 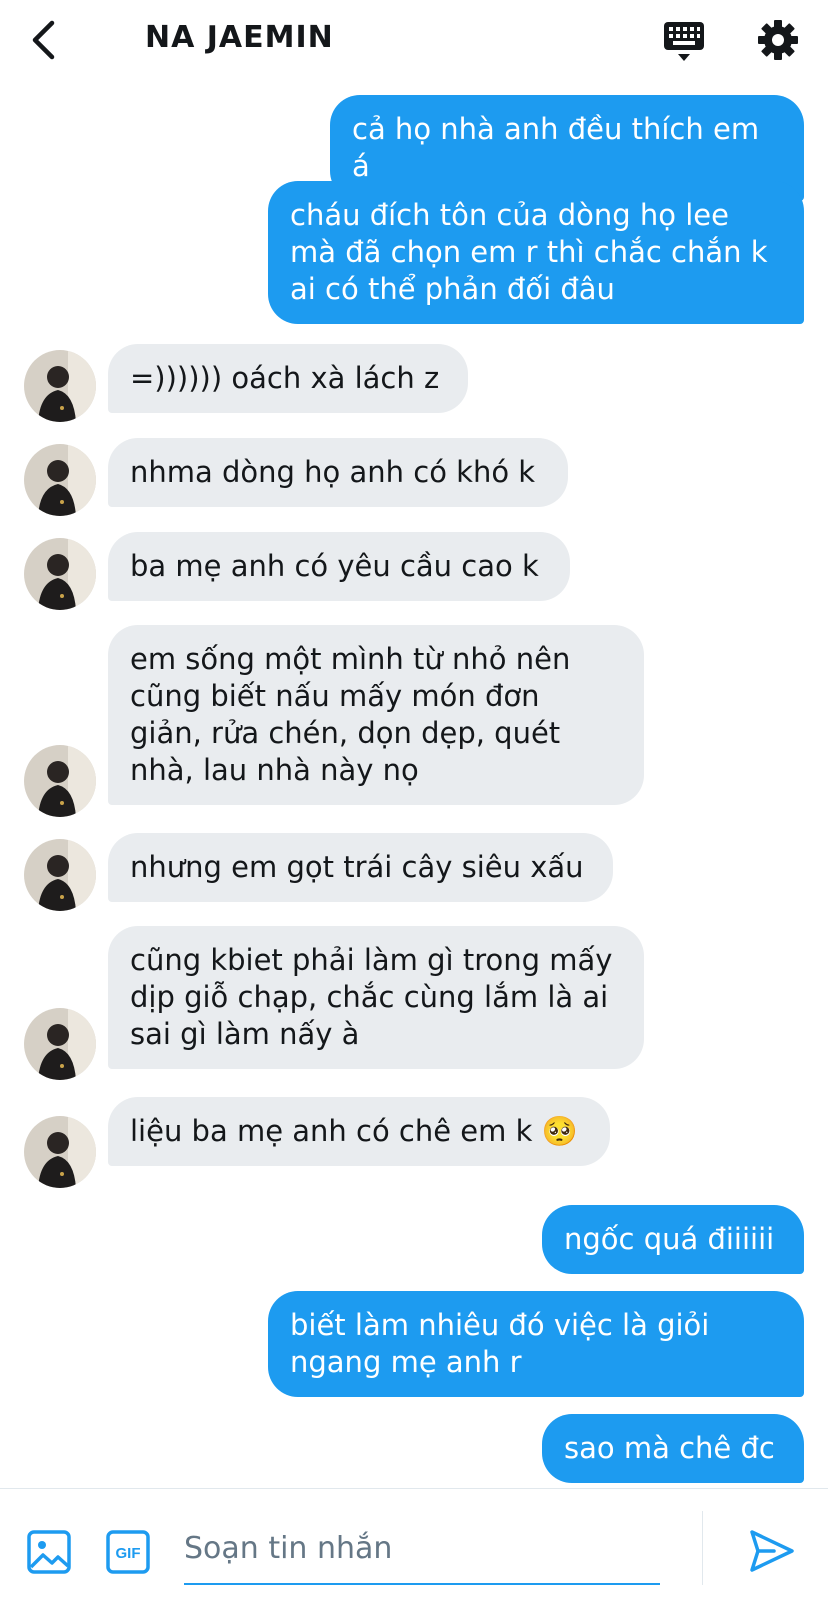 I want to click on send-button, so click(x=772, y=1551).